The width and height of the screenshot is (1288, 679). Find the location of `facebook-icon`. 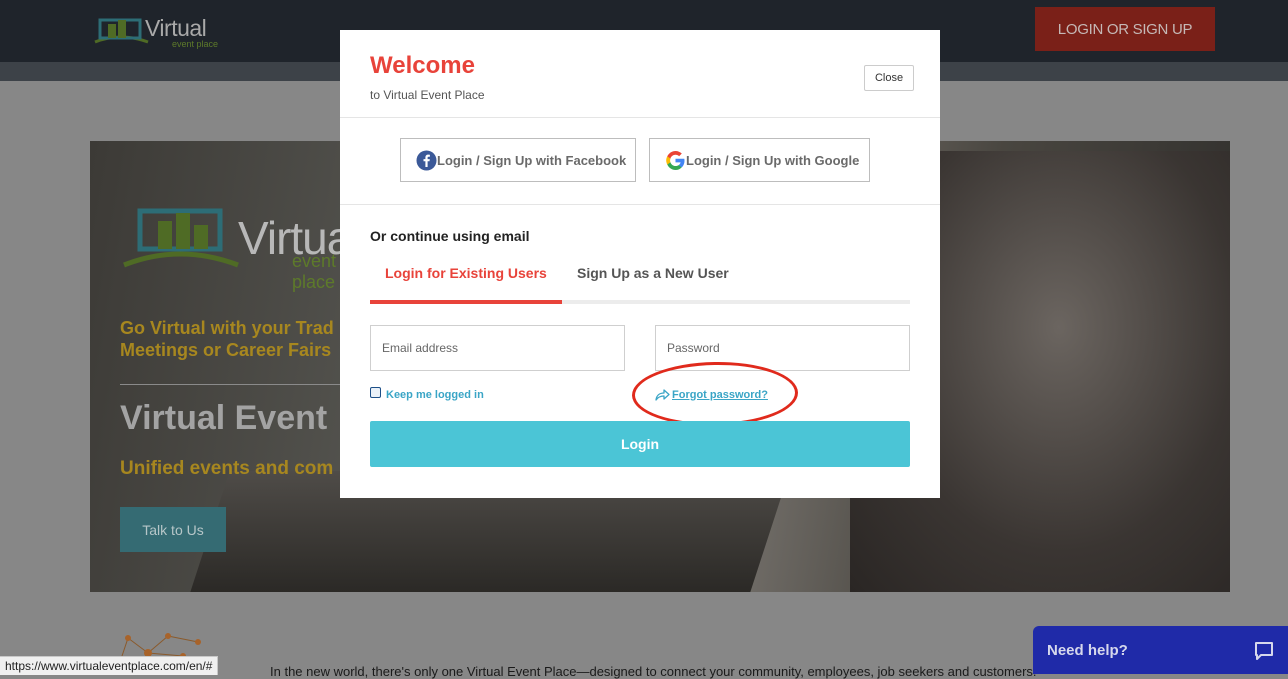

facebook-icon is located at coordinates (426, 160).